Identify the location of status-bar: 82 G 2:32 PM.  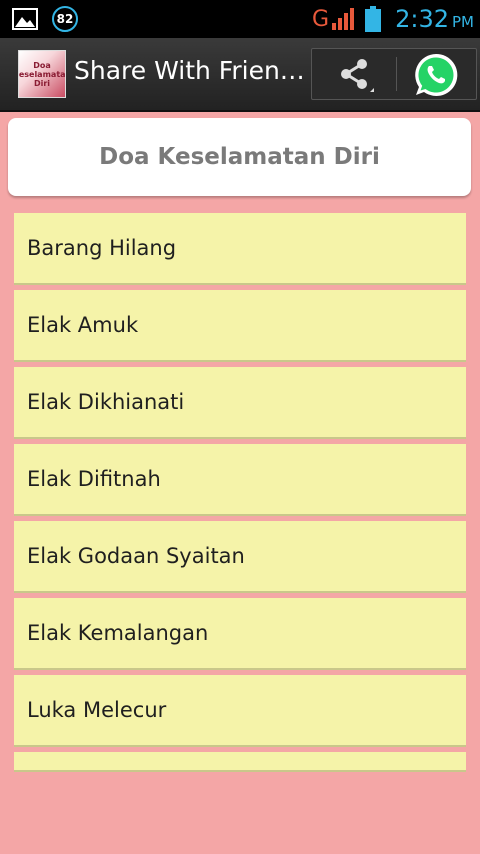
(240, 19).